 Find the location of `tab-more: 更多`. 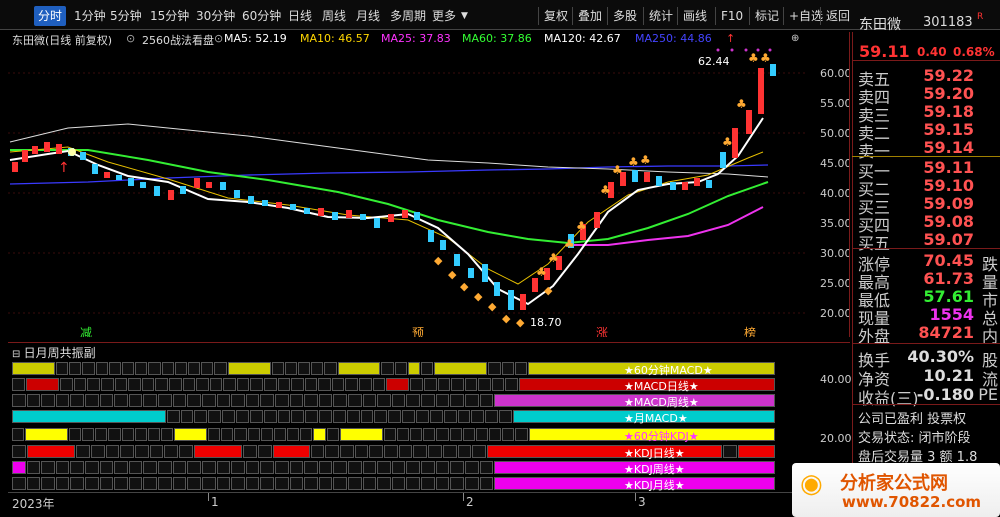

tab-more: 更多 is located at coordinates (444, 16).